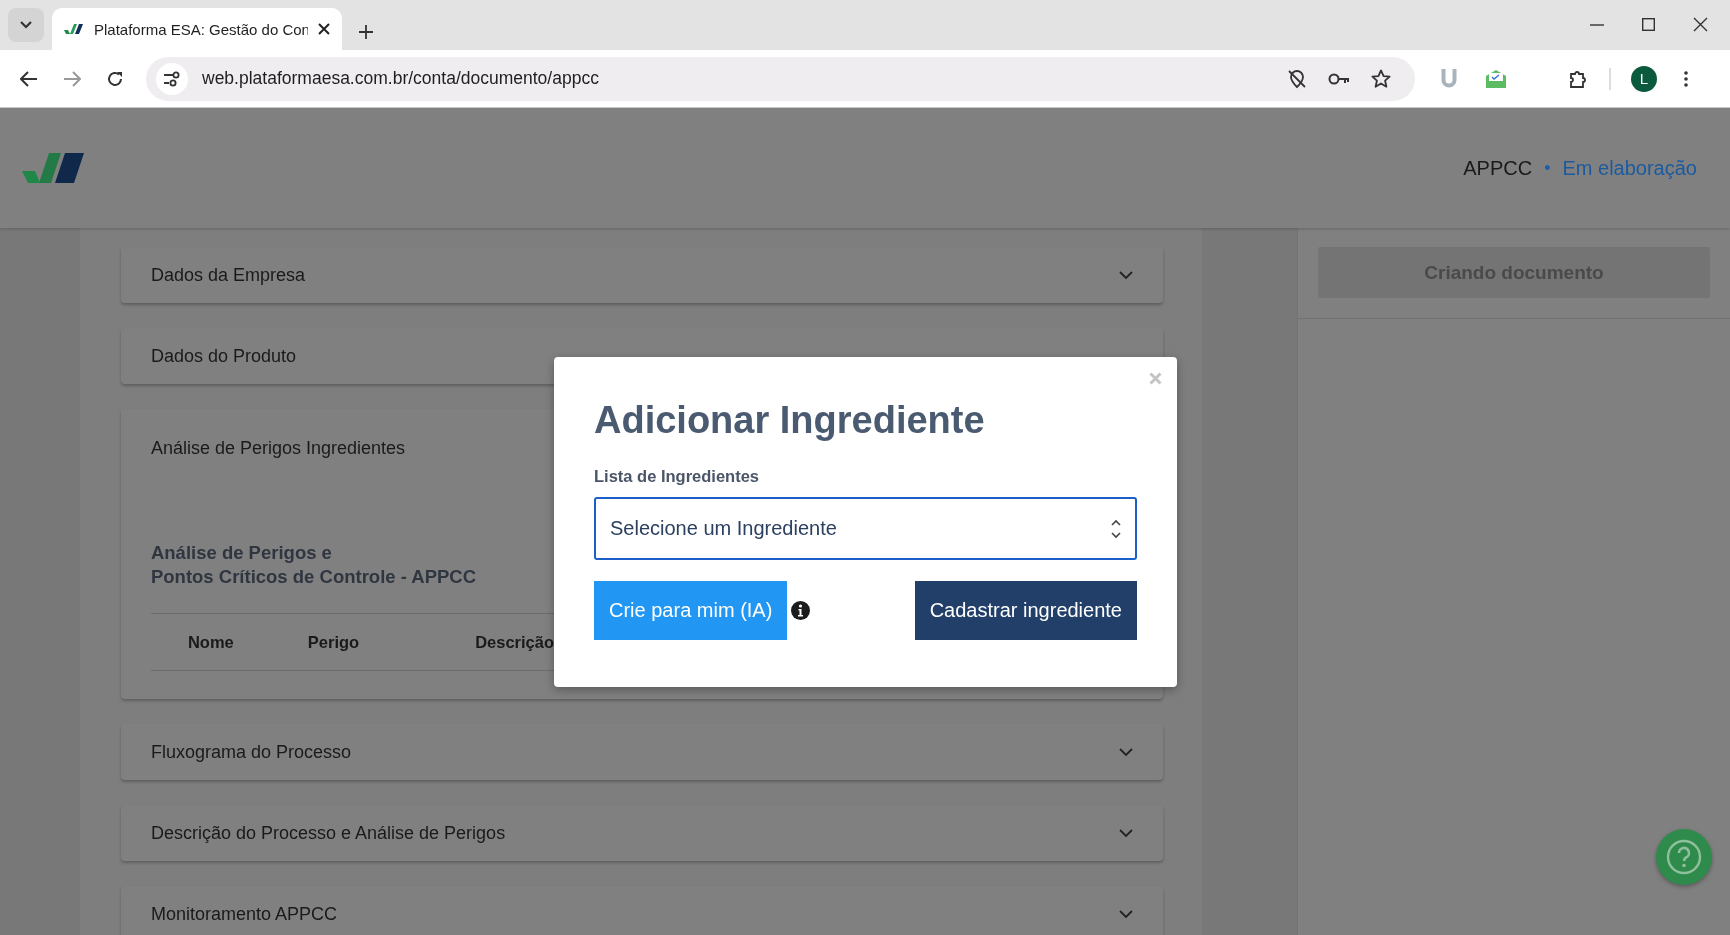  Describe the element at coordinates (1629, 168) in the screenshot. I see `document-status: Em elaboração` at that location.